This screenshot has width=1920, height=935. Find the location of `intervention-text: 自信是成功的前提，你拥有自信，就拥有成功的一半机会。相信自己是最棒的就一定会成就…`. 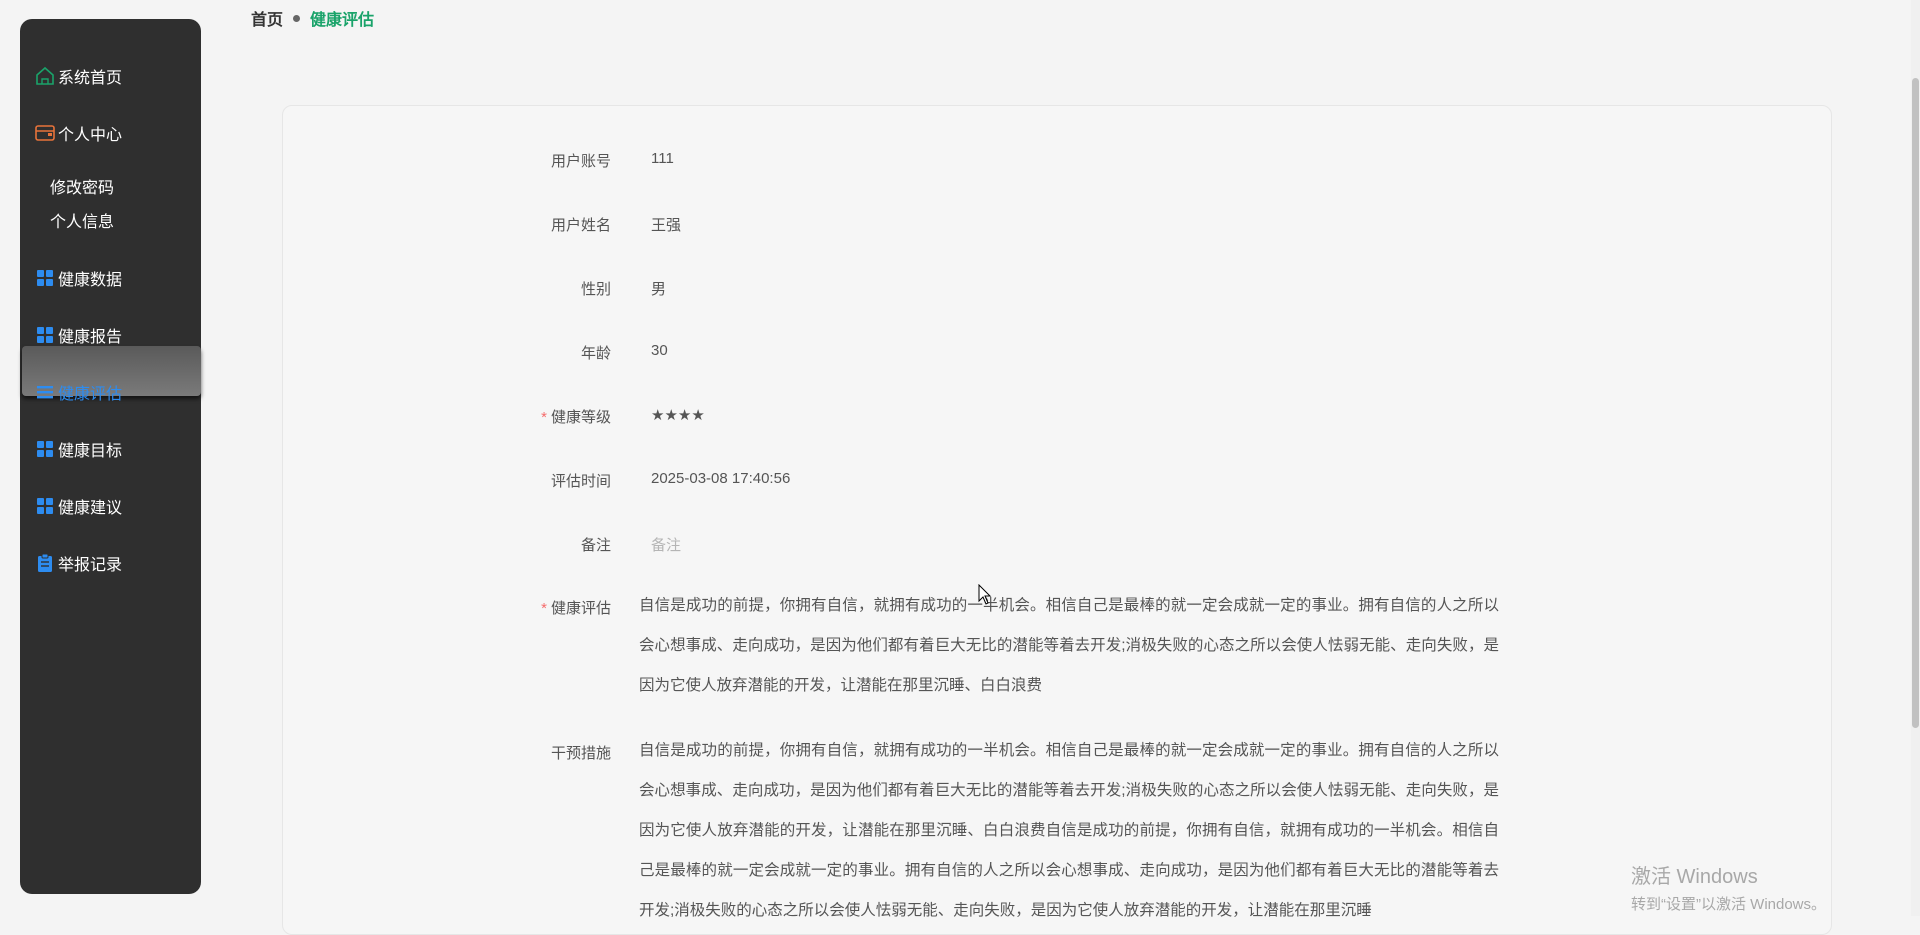

intervention-text: 自信是成功的前提，你拥有自信，就拥有成功的一半机会。相信自己是最棒的就一定会成就… is located at coordinates (1069, 830).